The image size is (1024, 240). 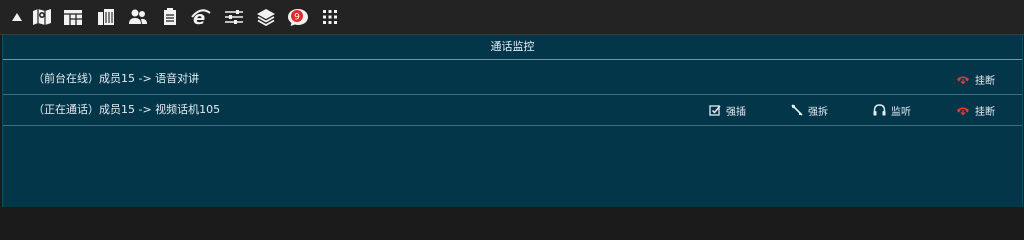 I want to click on split-button: 强拆, so click(x=809, y=110).